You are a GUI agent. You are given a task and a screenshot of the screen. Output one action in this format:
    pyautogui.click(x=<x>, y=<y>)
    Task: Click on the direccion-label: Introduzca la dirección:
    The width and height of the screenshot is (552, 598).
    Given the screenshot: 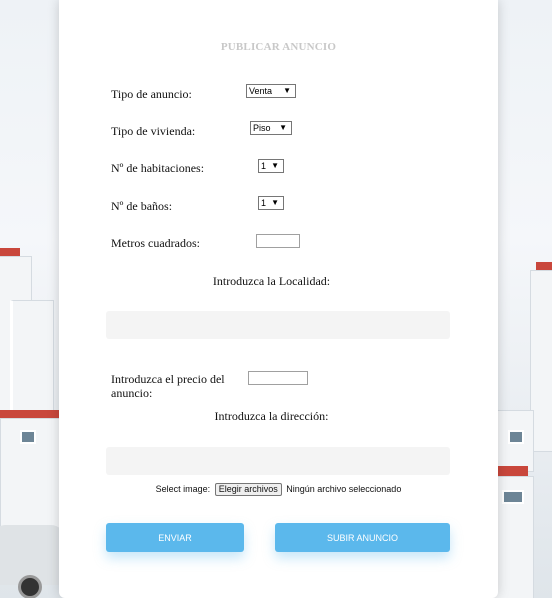 What is the action you would take?
    pyautogui.click(x=271, y=416)
    